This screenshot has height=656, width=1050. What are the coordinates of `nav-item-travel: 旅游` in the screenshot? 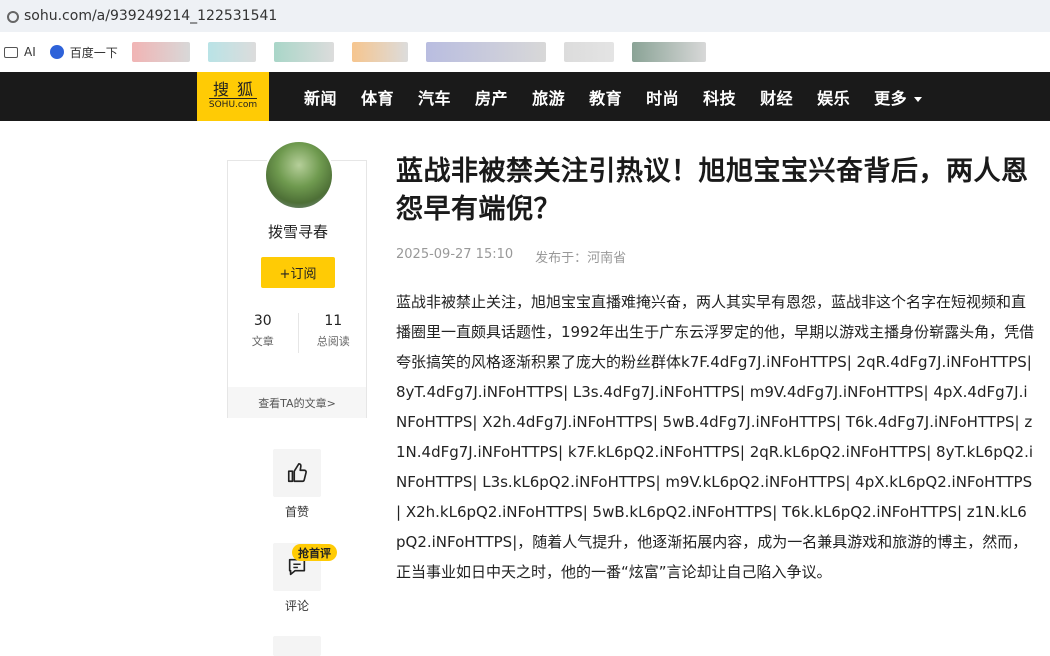 It's located at (548, 97).